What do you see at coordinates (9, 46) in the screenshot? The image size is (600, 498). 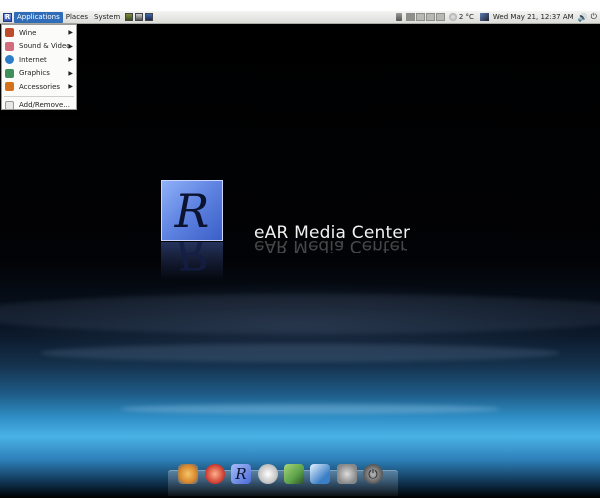 I see `sound-video-icon` at bounding box center [9, 46].